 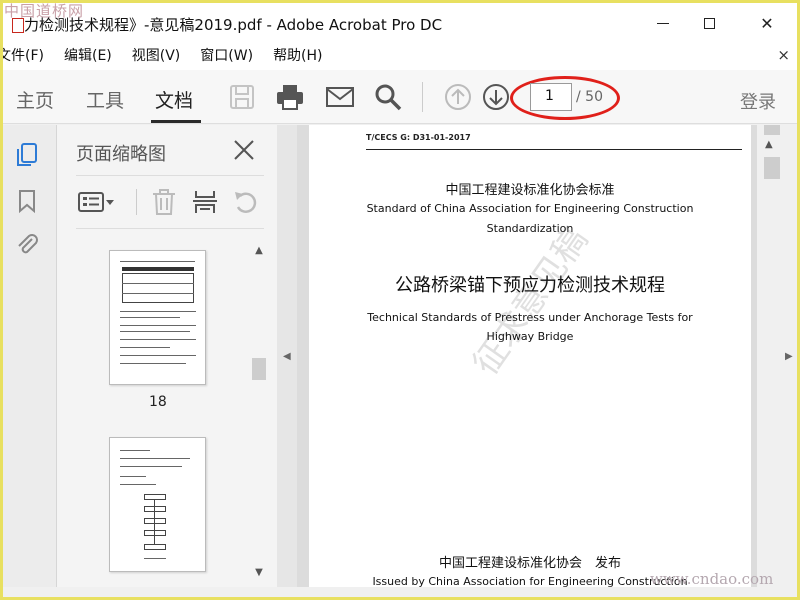 What do you see at coordinates (158, 402) in the screenshot?
I see `thumbnail-page-label: 18` at bounding box center [158, 402].